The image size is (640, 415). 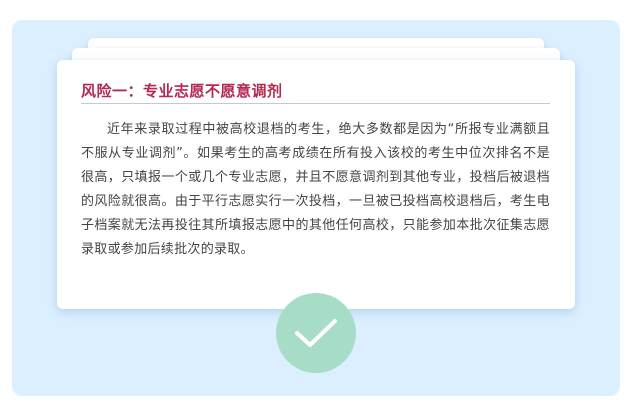 I want to click on risk-title: 风险一：专业志愿不愿意调剂, so click(x=315, y=92).